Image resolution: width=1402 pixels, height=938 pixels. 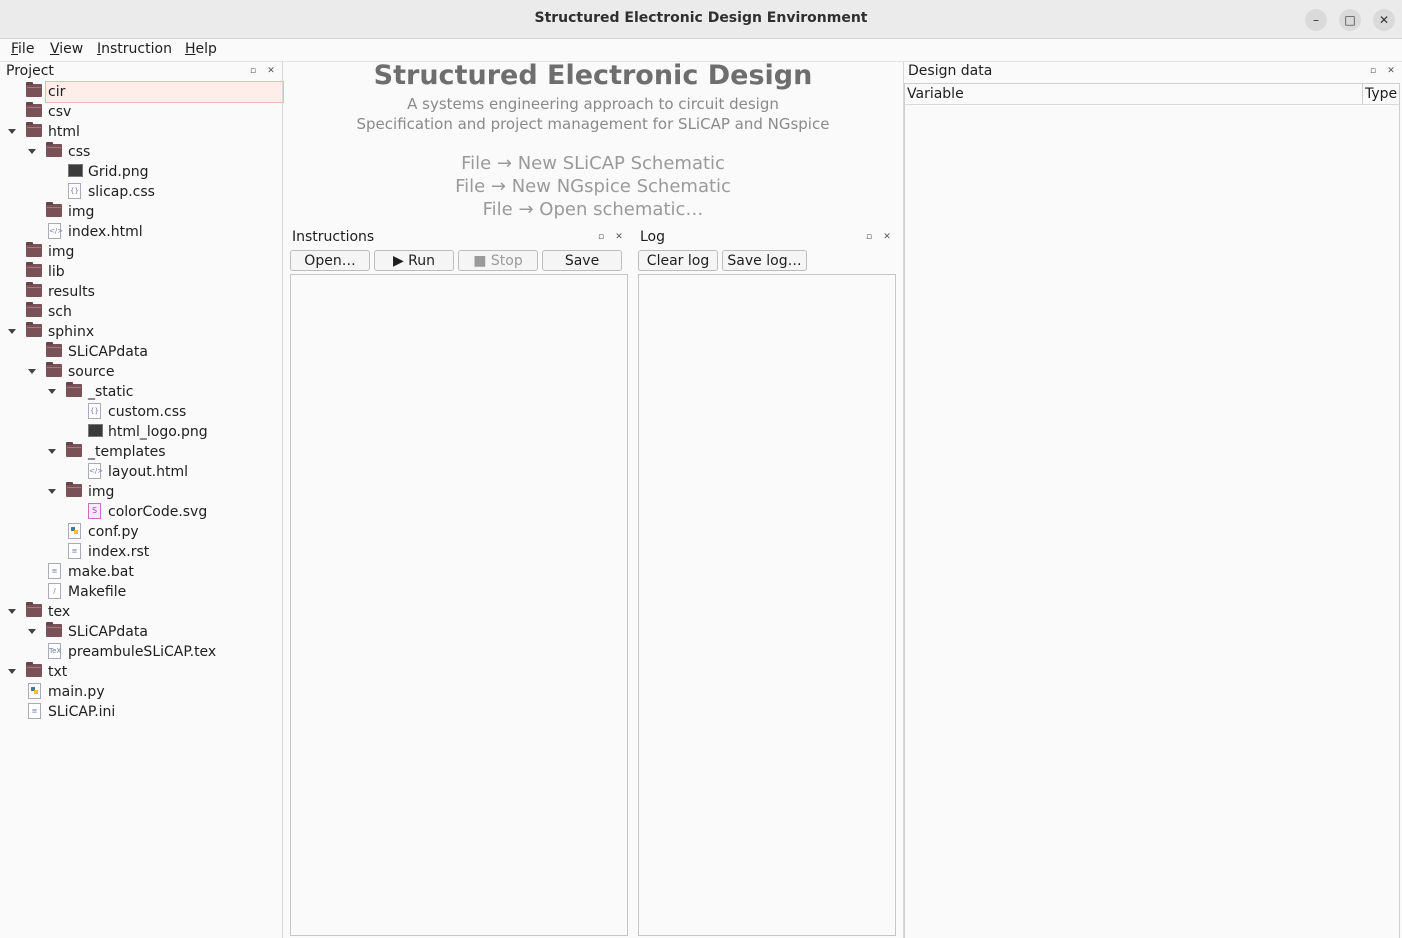 I want to click on instructions-dock-title: Instructions, so click(x=333, y=237).